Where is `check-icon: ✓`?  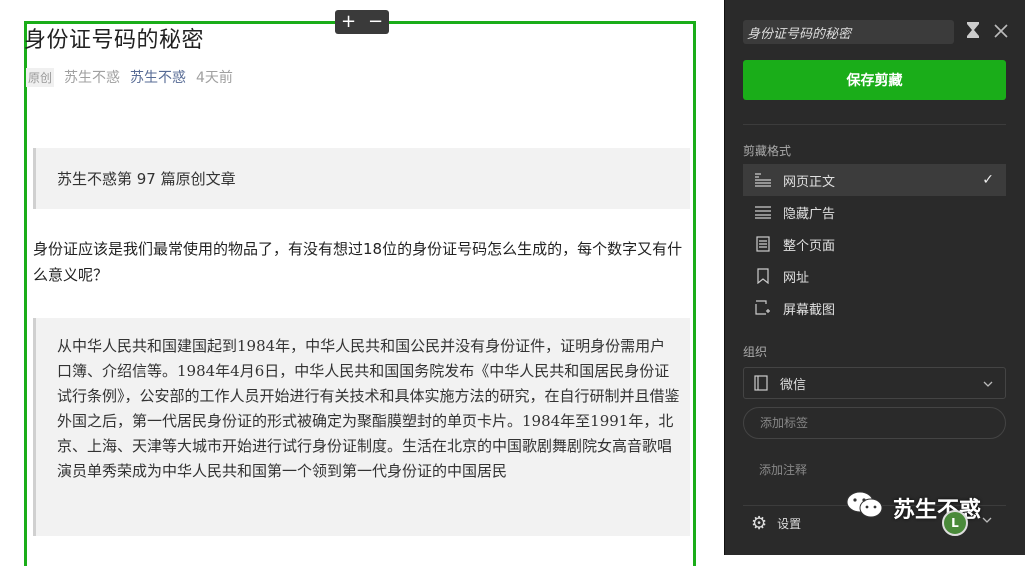 check-icon: ✓ is located at coordinates (988, 180).